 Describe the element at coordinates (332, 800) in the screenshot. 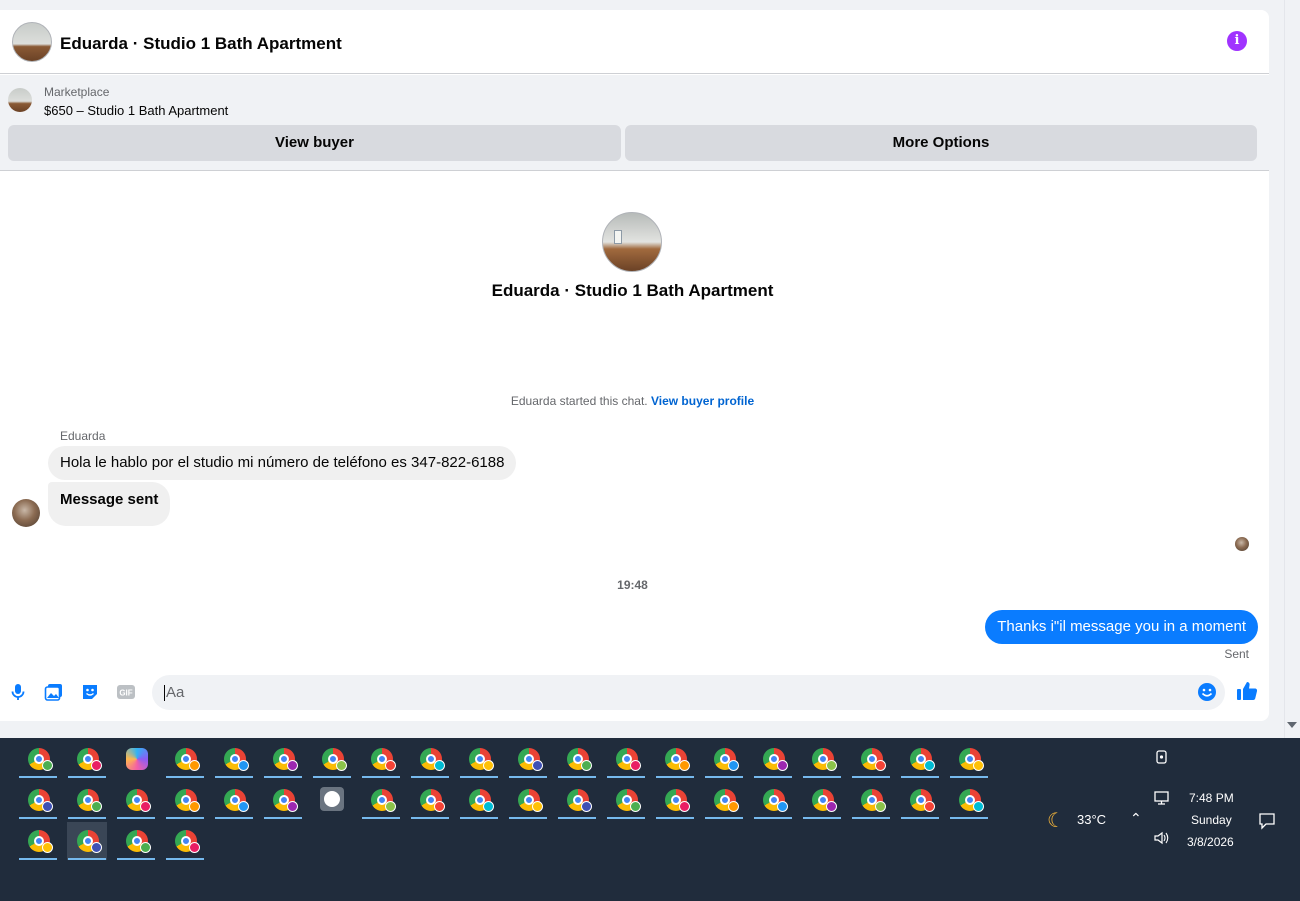

I see `clock-app-taskbar-icon` at that location.